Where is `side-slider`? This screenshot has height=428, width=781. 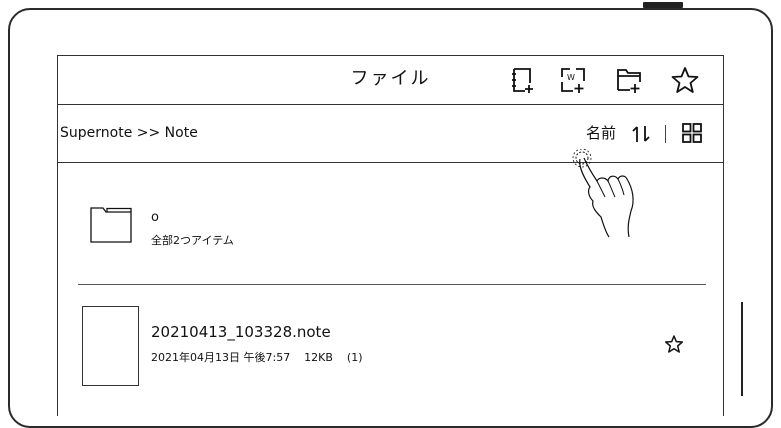 side-slider is located at coordinates (742, 349).